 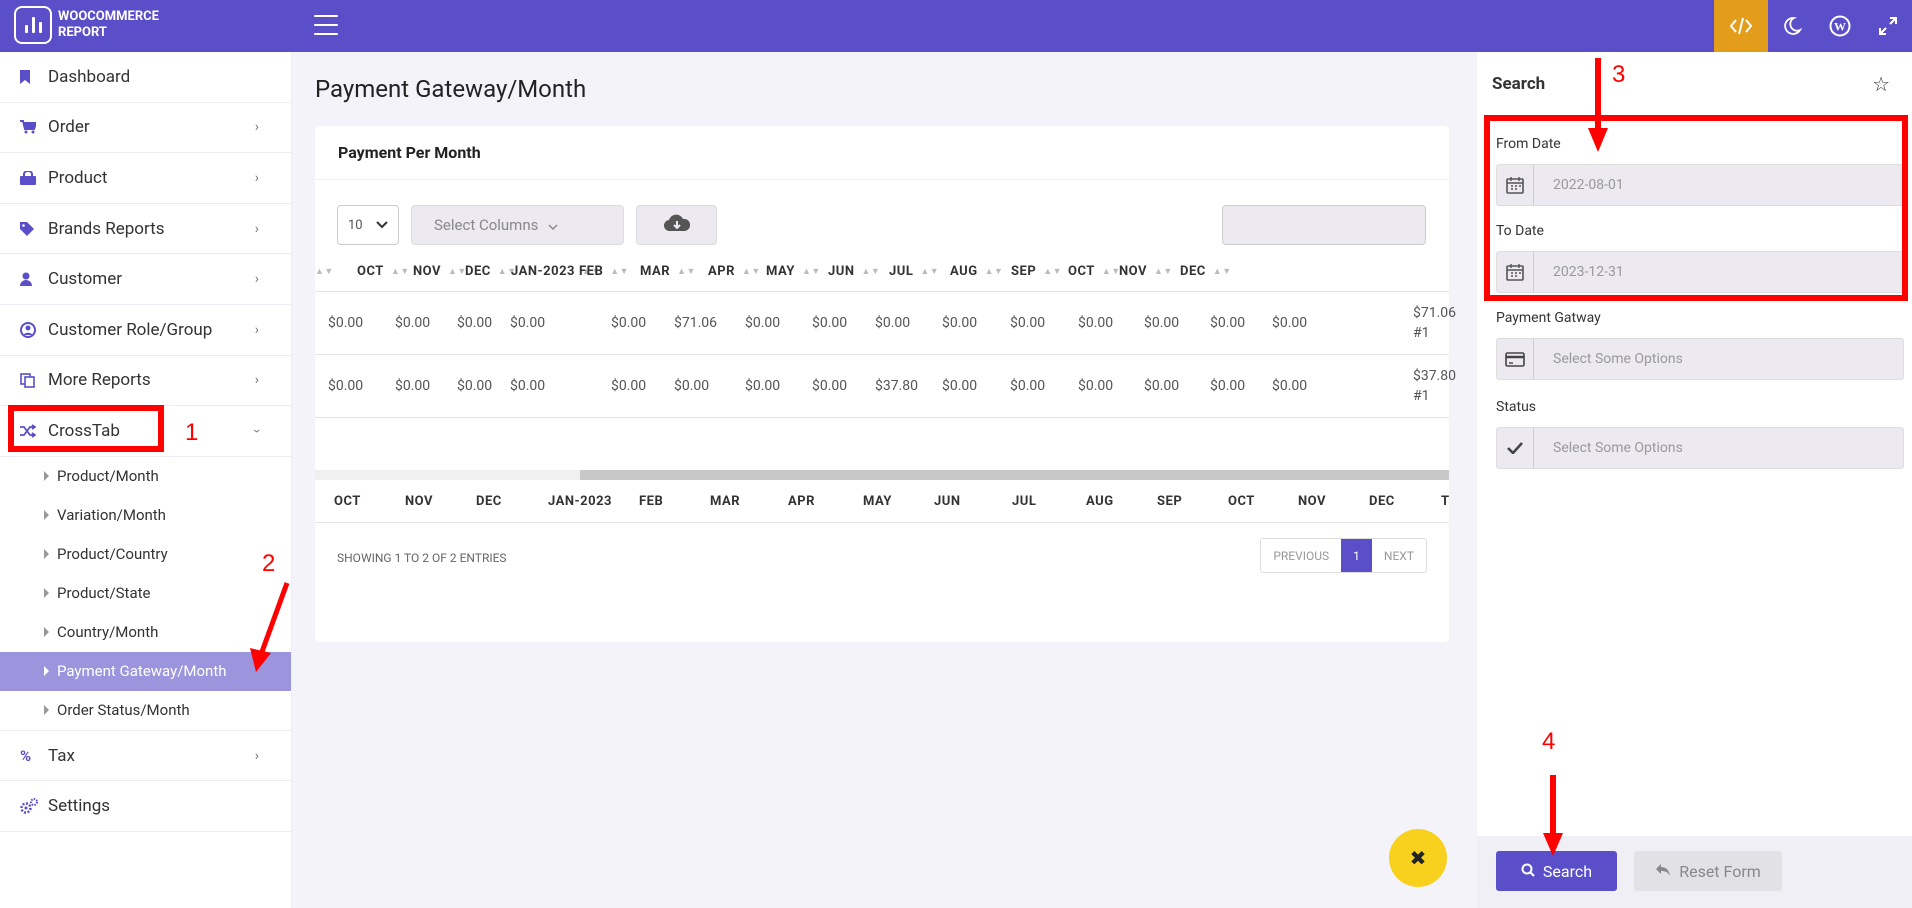 What do you see at coordinates (1549, 741) in the screenshot?
I see `annotation-number-4: 4` at bounding box center [1549, 741].